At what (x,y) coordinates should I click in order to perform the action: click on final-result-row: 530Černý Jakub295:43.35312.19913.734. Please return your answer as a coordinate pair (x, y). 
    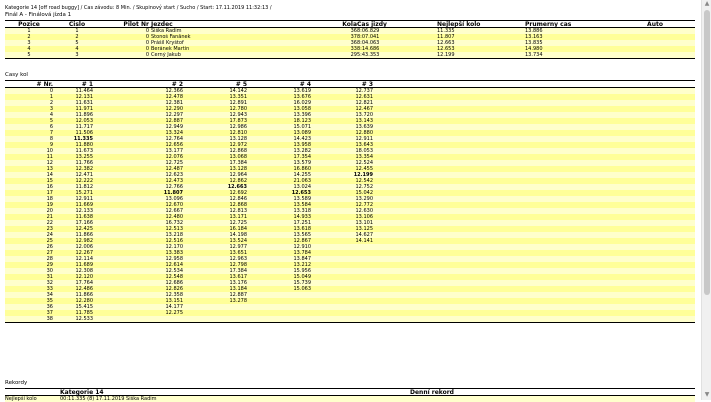
    Looking at the image, I should click on (350, 55).